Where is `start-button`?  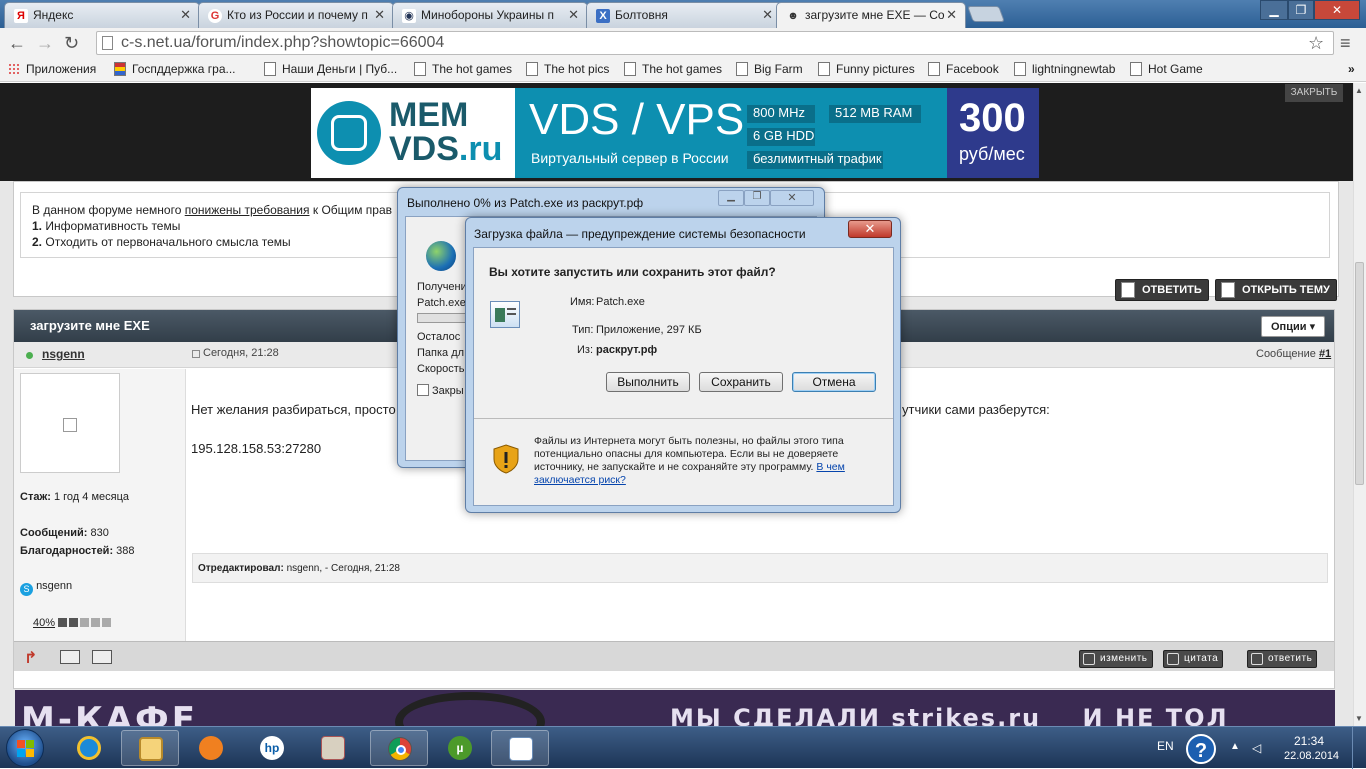 start-button is located at coordinates (25, 748).